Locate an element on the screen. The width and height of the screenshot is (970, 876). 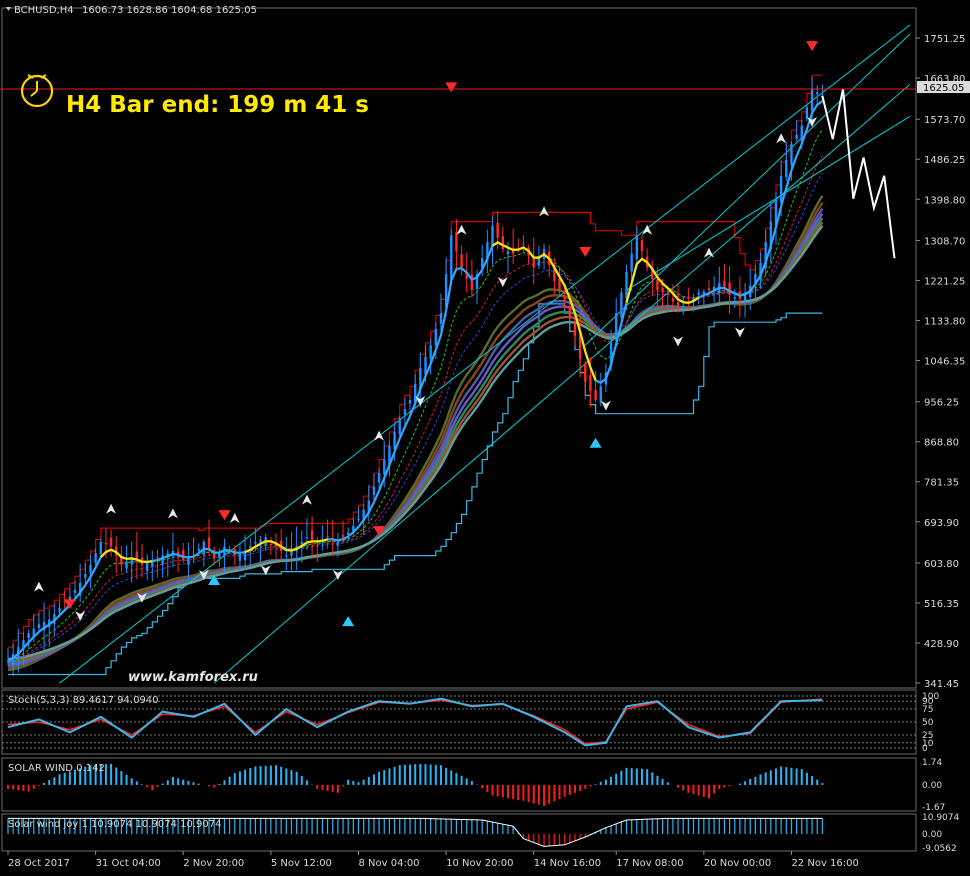
price-tick-label: 1308.70 is located at coordinates (944, 241).